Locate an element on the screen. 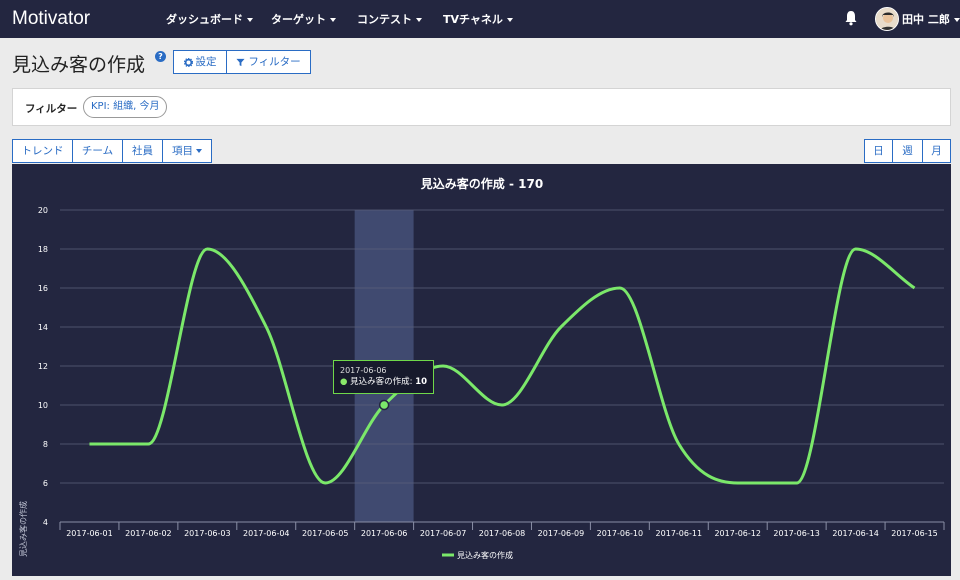 The image size is (960, 580). x-tick-label: 2017-06-09 is located at coordinates (561, 533).